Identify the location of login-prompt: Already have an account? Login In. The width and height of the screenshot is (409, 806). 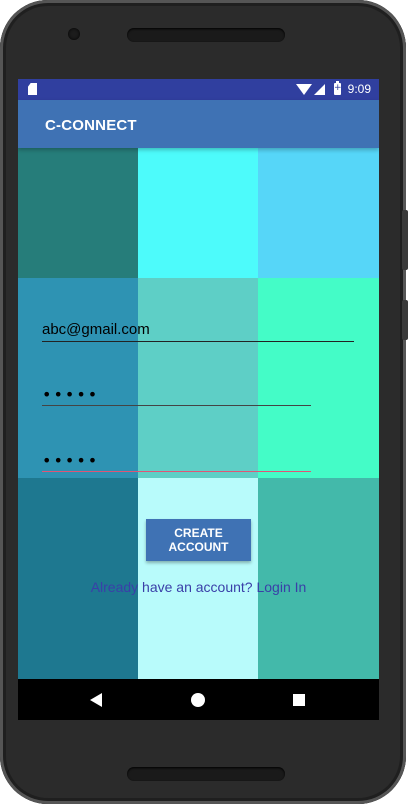
(198, 587).